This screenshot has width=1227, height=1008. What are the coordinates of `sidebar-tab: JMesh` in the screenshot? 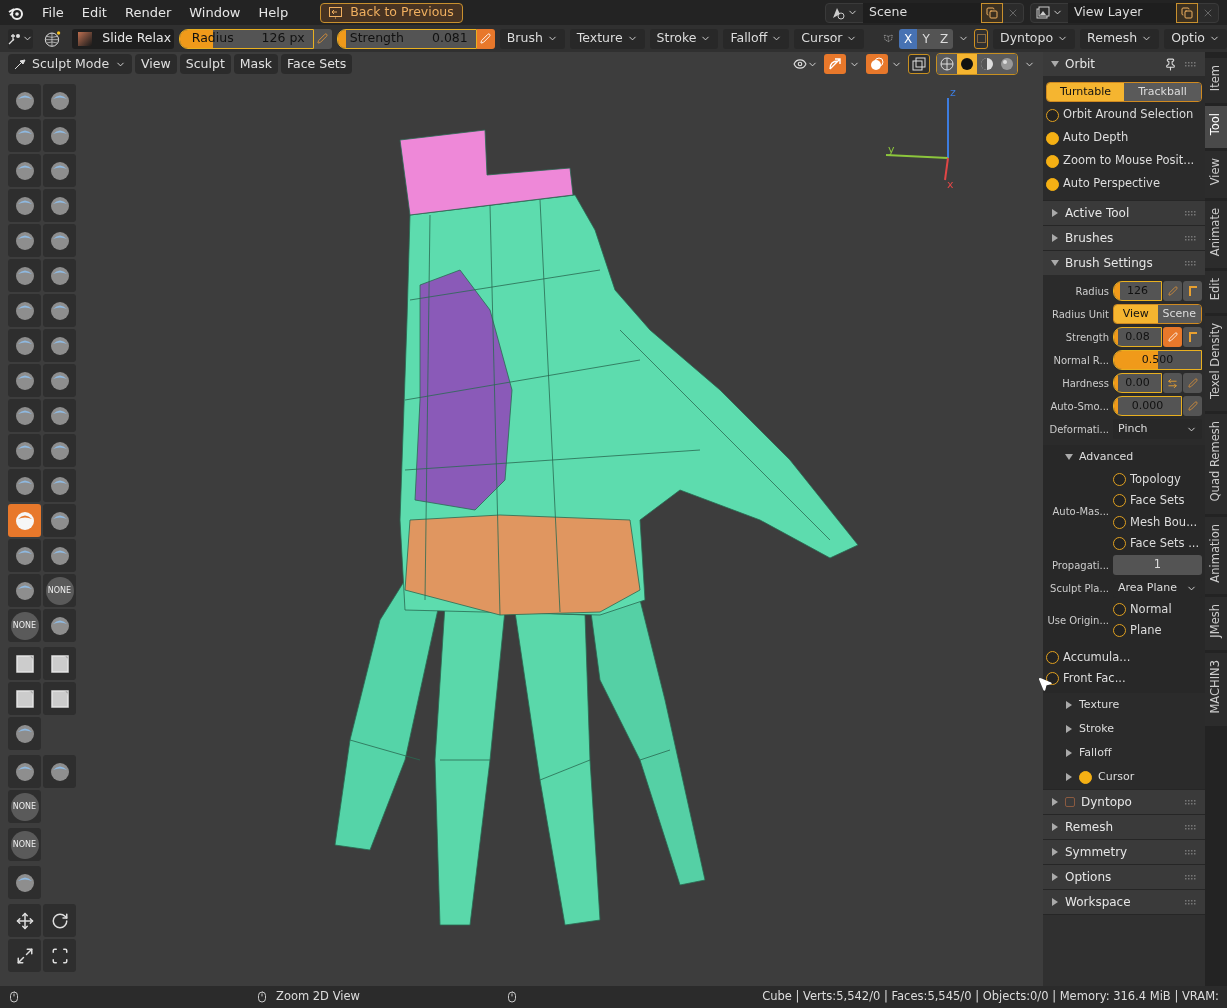 It's located at (1216, 624).